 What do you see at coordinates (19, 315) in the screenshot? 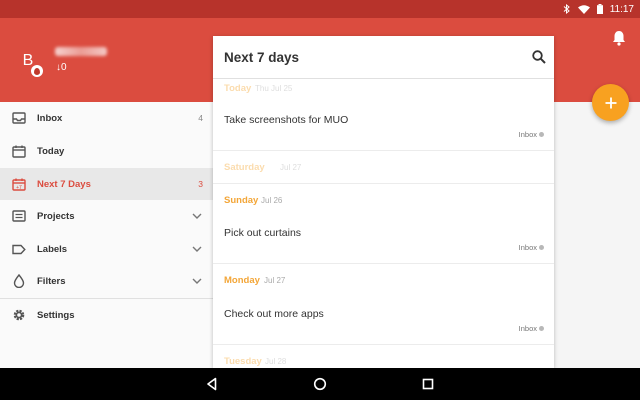
I see `gear-icon` at bounding box center [19, 315].